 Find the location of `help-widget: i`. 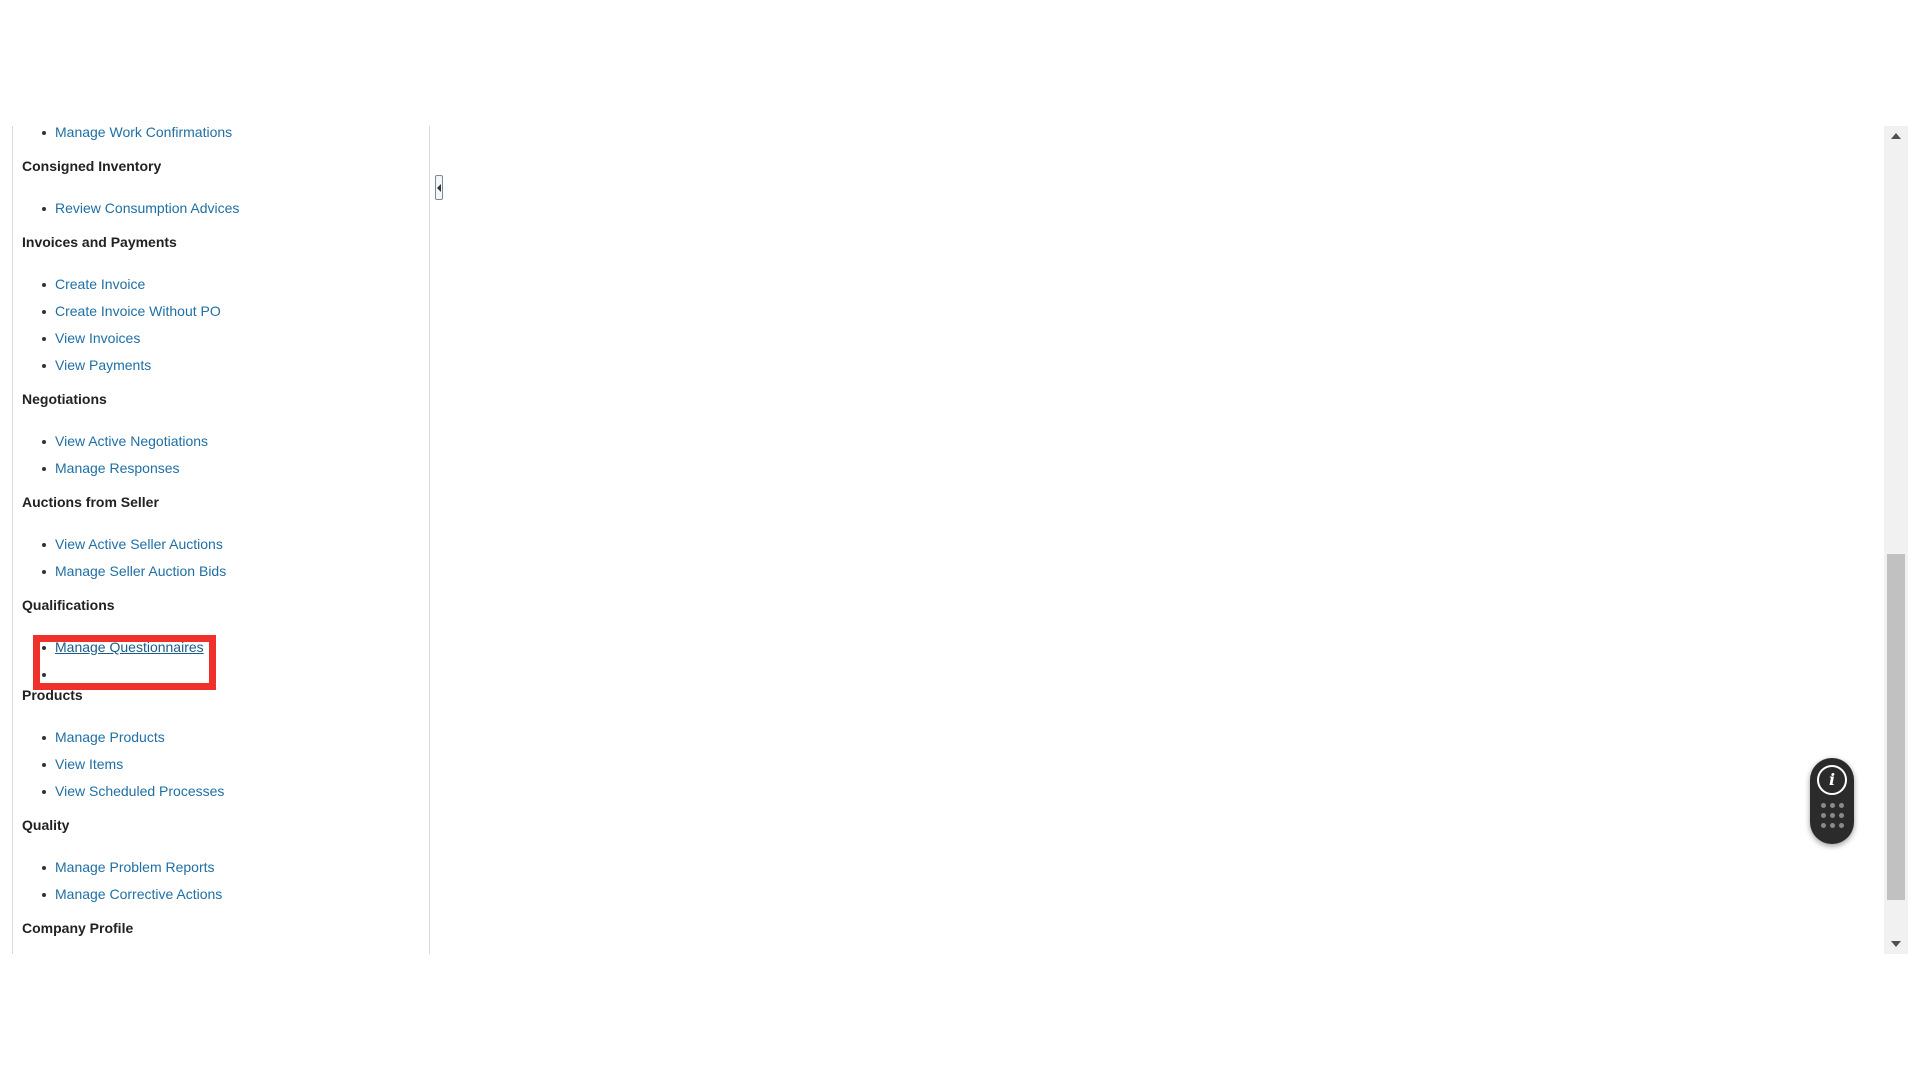

help-widget: i is located at coordinates (1832, 801).